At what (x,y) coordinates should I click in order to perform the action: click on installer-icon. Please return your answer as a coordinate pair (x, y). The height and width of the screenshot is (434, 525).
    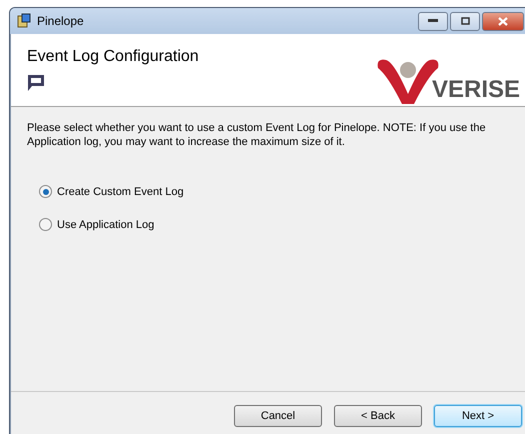
    Looking at the image, I should click on (24, 21).